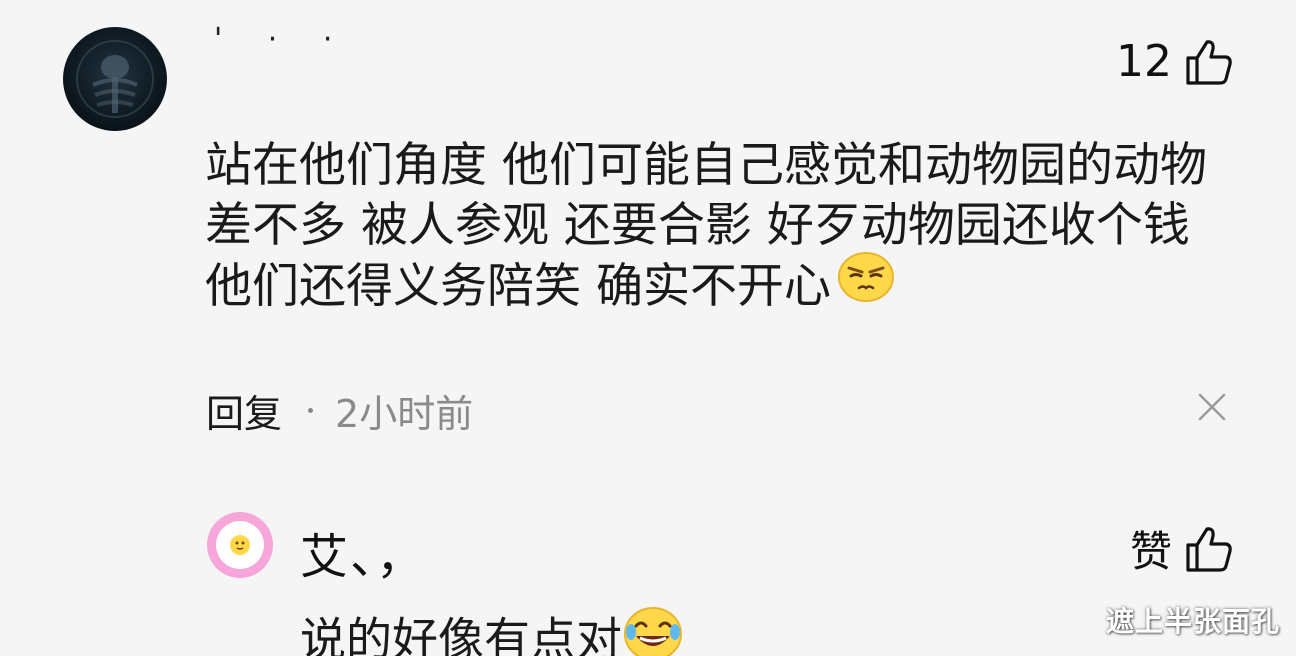  Describe the element at coordinates (1192, 621) in the screenshot. I see `watermark: 遮上半张面孔` at that location.